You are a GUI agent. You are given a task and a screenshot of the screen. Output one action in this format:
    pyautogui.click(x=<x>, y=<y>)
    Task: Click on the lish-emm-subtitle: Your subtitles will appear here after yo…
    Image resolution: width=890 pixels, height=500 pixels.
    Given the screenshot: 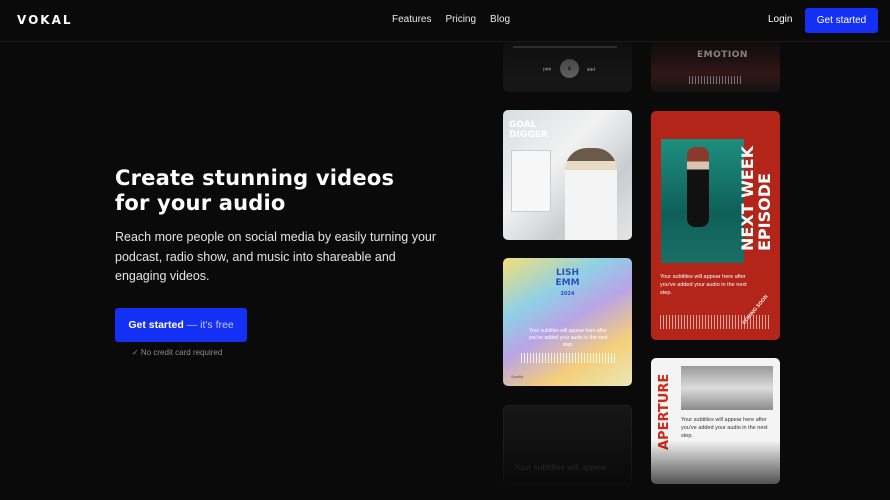 What is the action you would take?
    pyautogui.click(x=568, y=338)
    